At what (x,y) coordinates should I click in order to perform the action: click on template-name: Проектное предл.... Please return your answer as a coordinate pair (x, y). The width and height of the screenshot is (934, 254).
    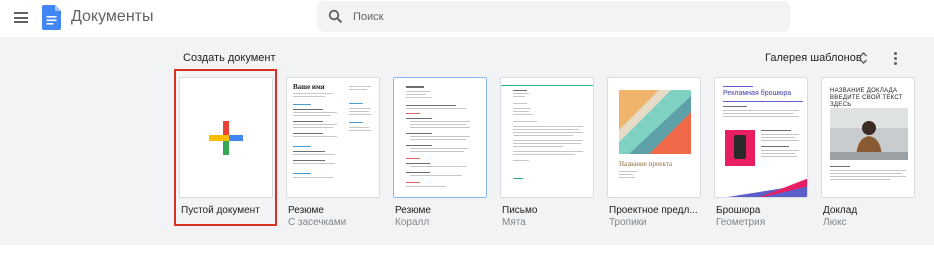
    Looking at the image, I should click on (659, 210).